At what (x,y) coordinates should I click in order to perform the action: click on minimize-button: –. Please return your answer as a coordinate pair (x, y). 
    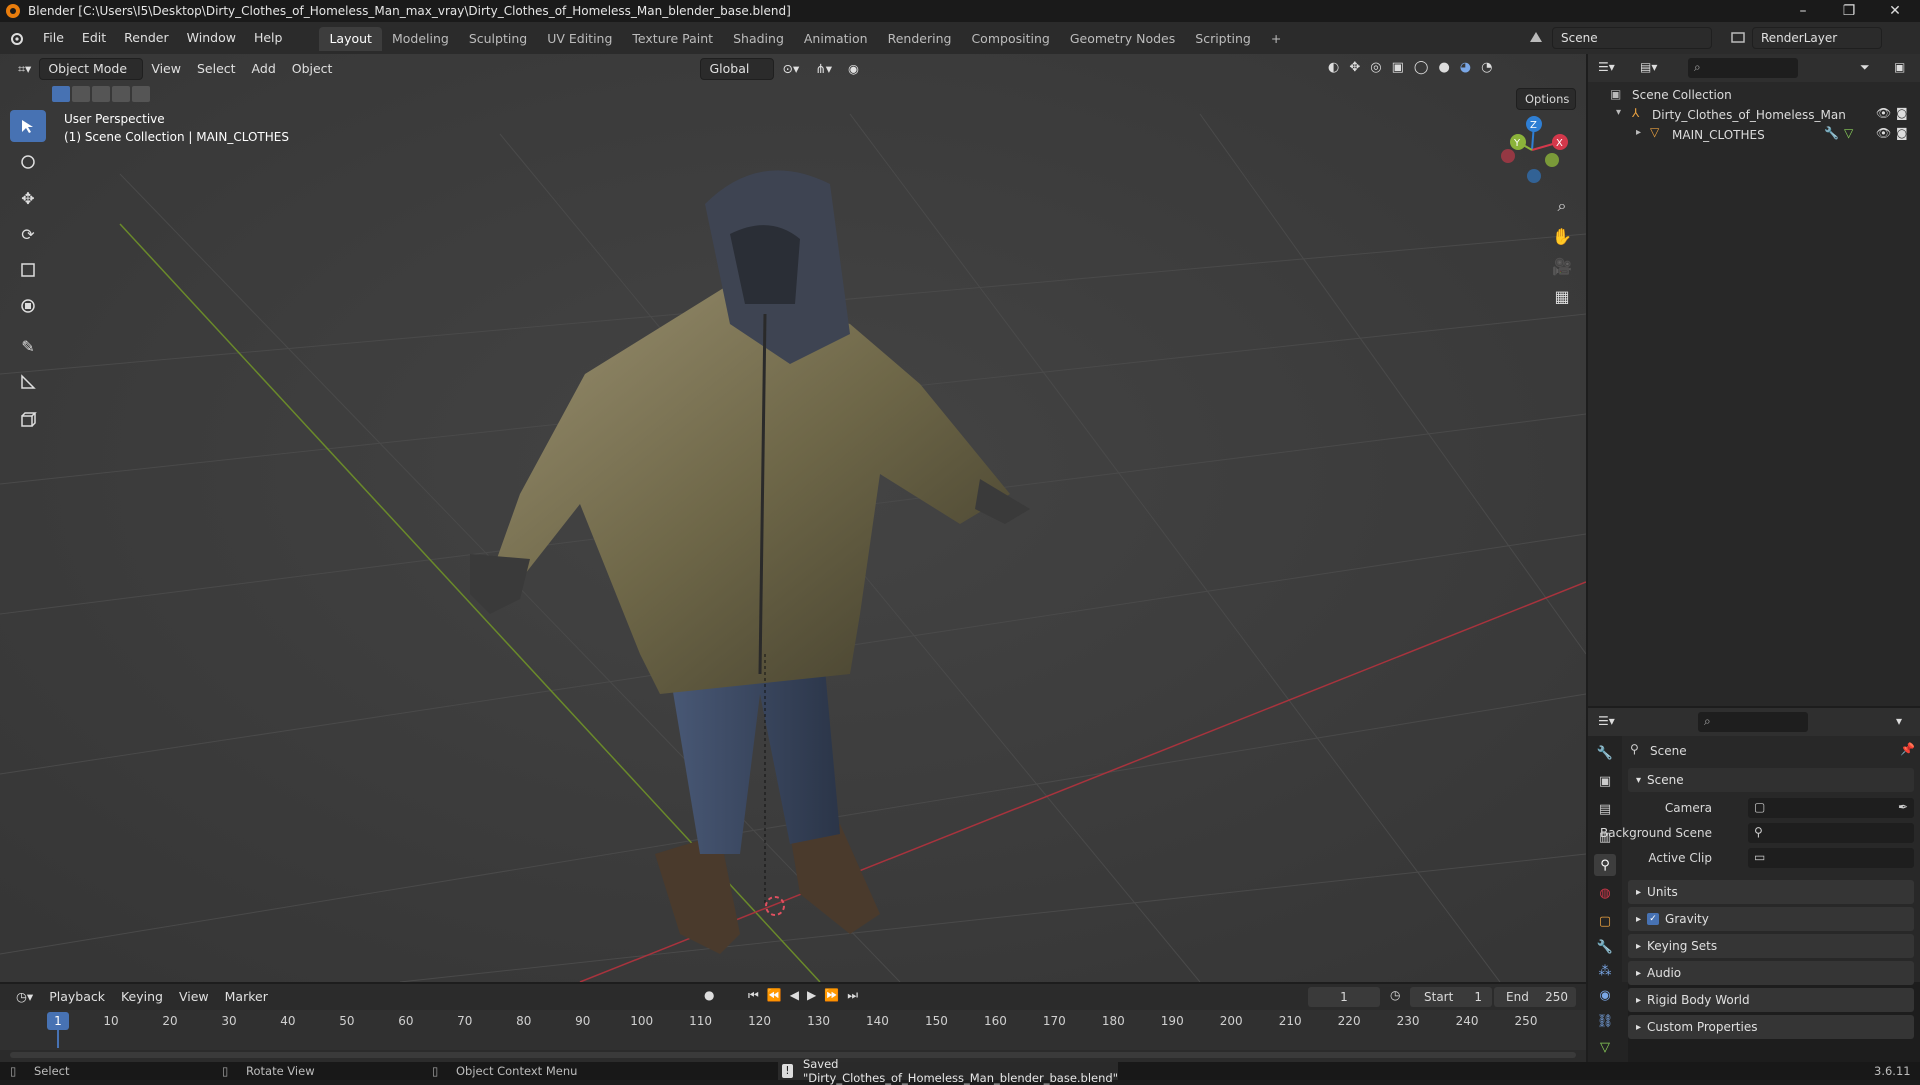
    Looking at the image, I should click on (1803, 11).